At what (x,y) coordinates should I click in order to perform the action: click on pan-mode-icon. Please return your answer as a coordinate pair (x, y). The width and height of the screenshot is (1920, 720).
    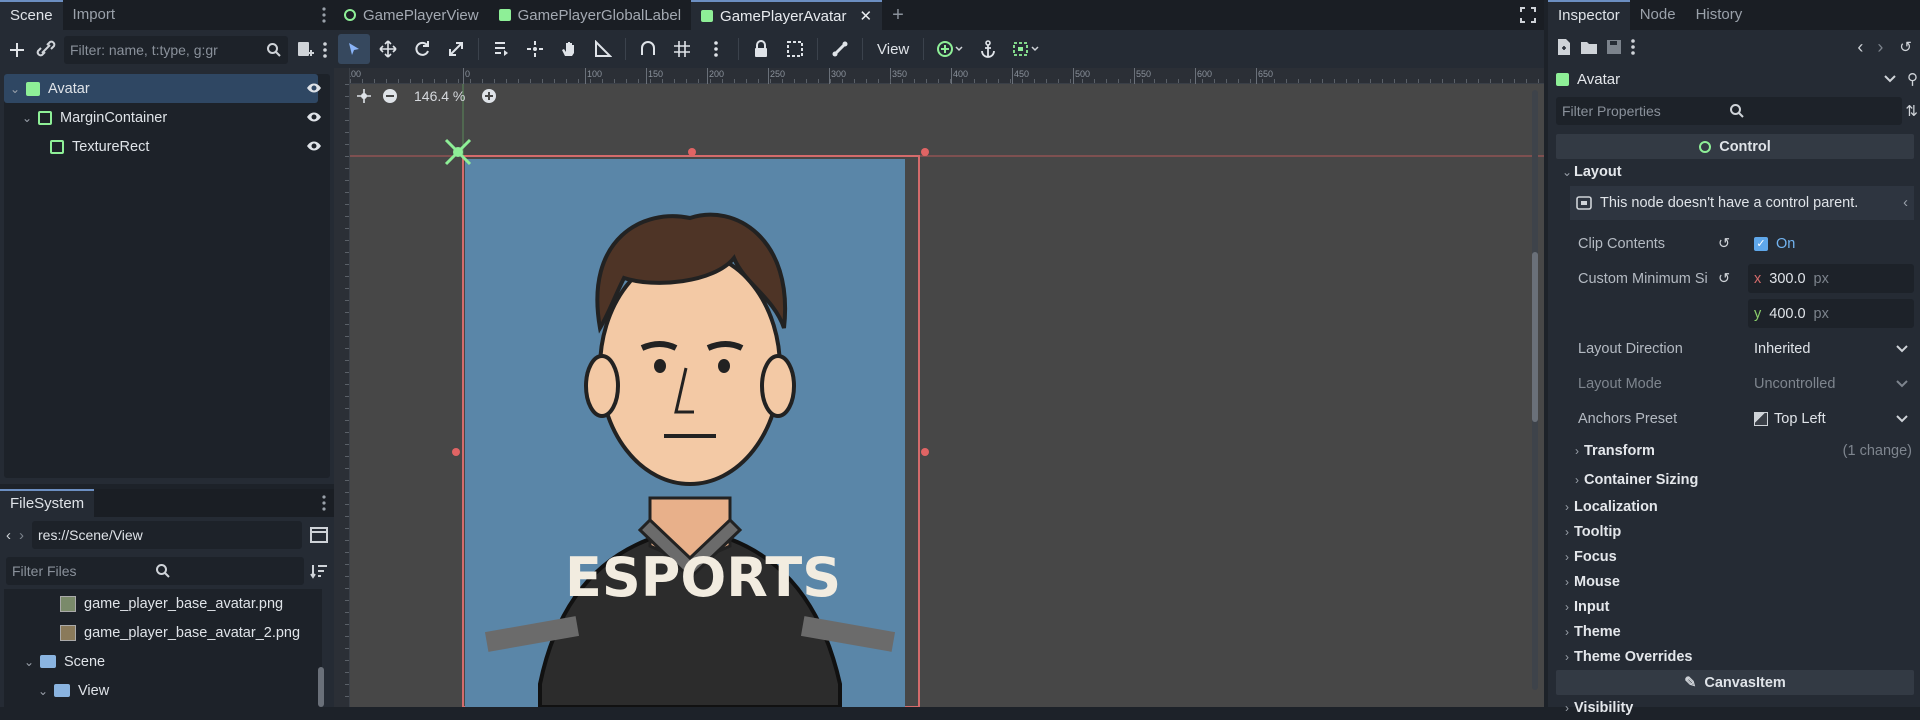
    Looking at the image, I should click on (569, 49).